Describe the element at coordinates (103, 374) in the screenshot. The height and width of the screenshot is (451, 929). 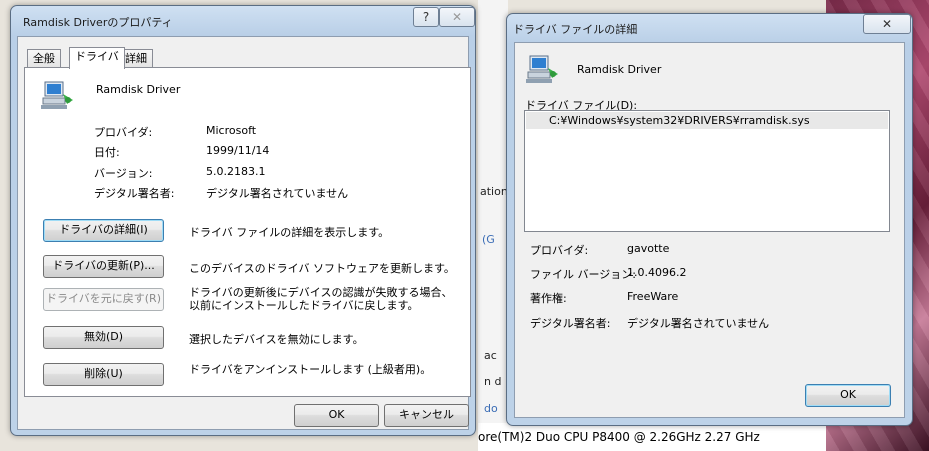
I see `uninstall-button: 削除(U)` at that location.